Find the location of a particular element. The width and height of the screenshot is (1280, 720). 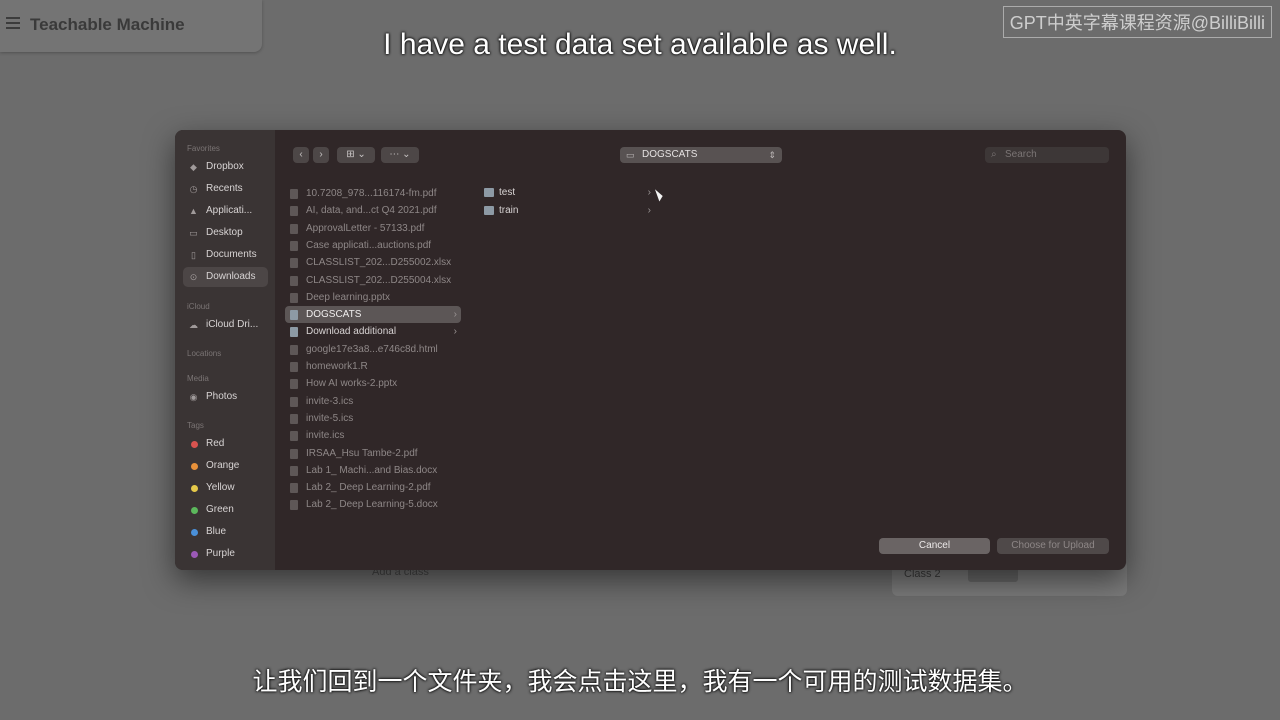

favorites-heading: Favorites is located at coordinates (203, 148).